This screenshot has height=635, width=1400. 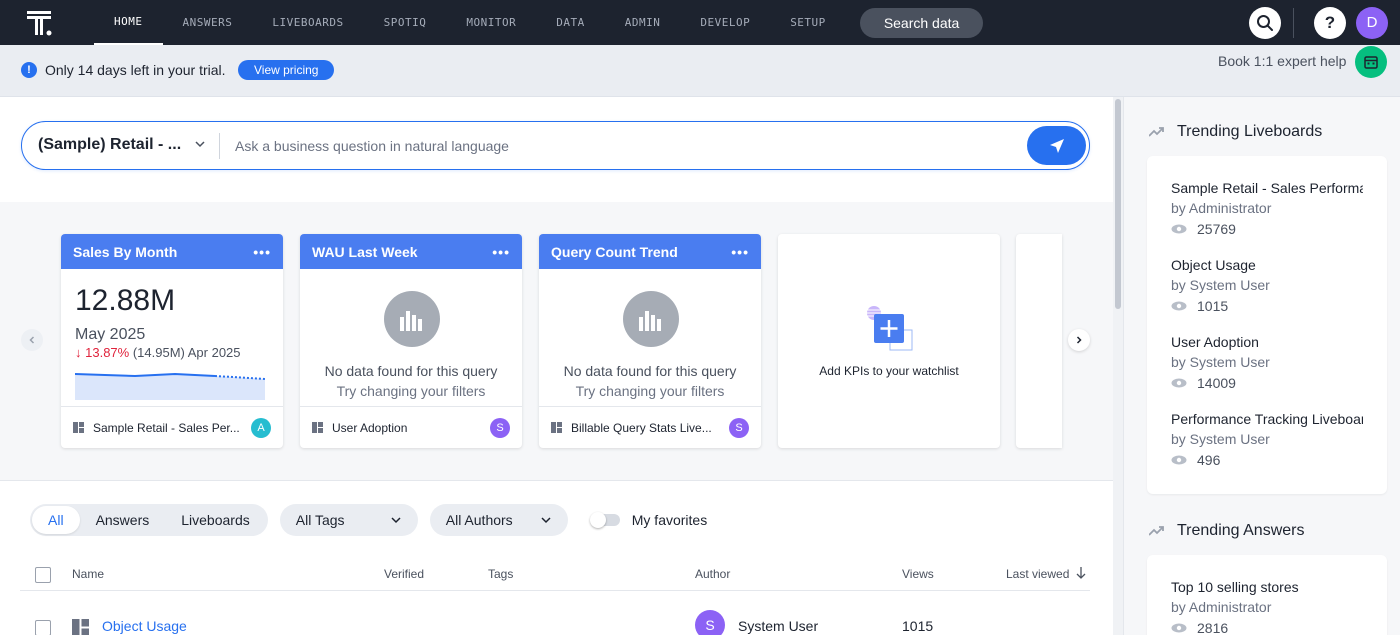 I want to click on natural-language-question-input, so click(x=625, y=146).